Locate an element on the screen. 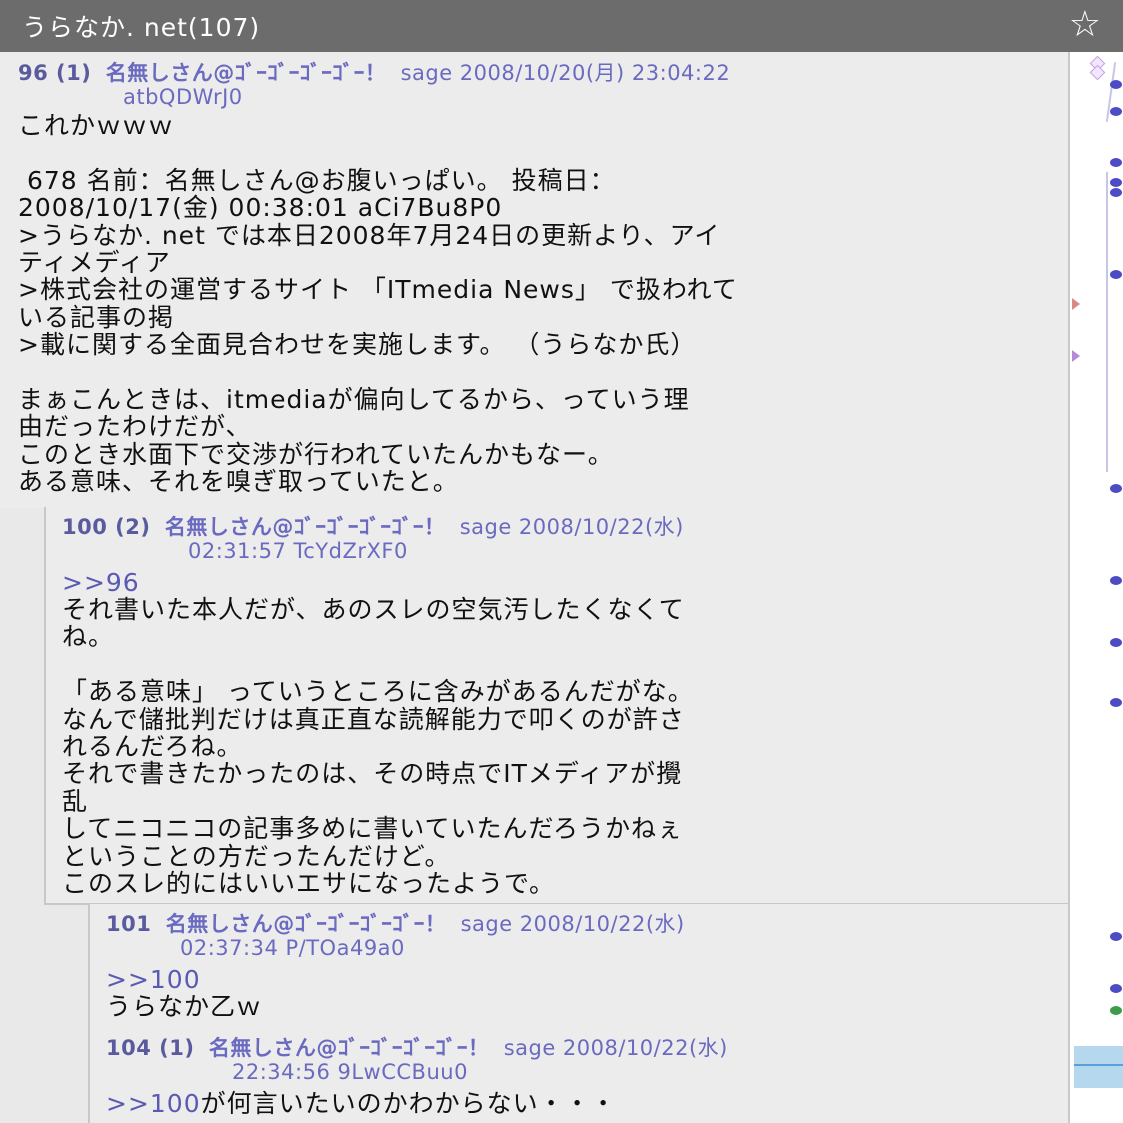 This screenshot has height=1123, width=1123. thread-tree-rail is located at coordinates (1095, 587).